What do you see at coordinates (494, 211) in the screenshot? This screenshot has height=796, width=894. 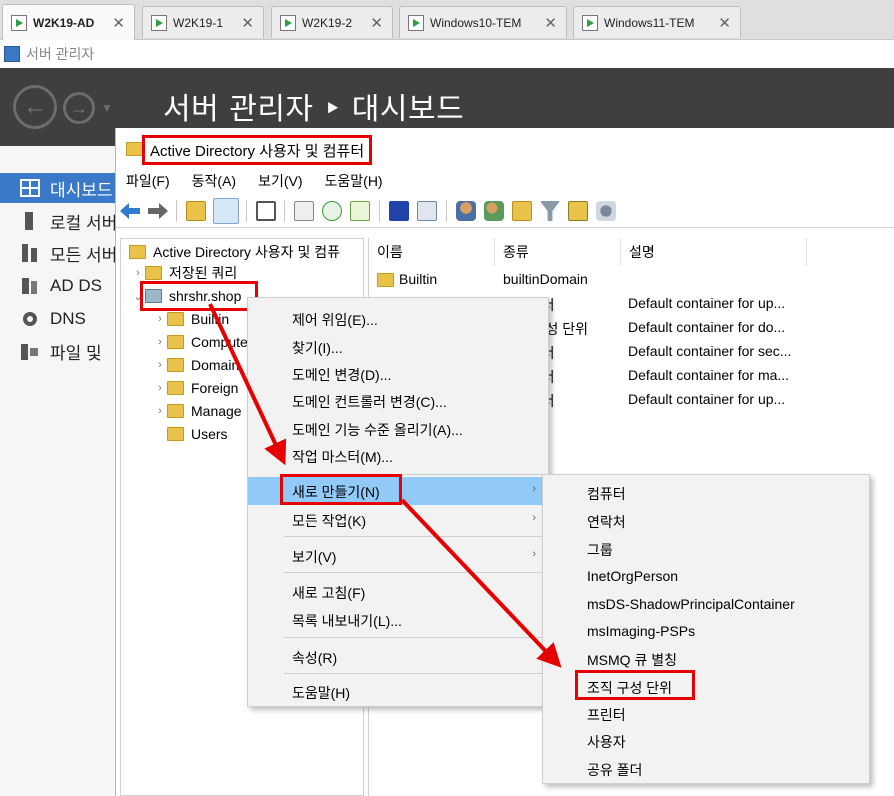 I see `new-group-icon` at bounding box center [494, 211].